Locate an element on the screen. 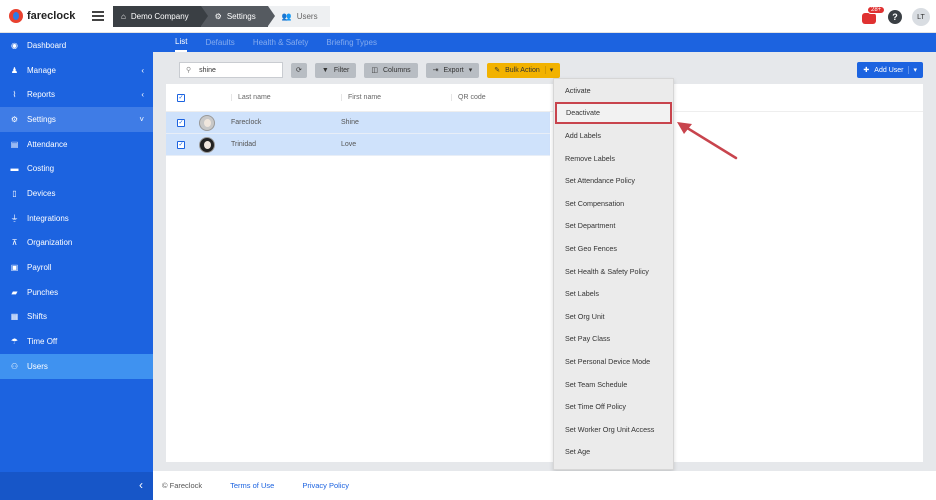 The width and height of the screenshot is (936, 500). breadcrumb-settings: ⚙ Settings is located at coordinates (237, 16).